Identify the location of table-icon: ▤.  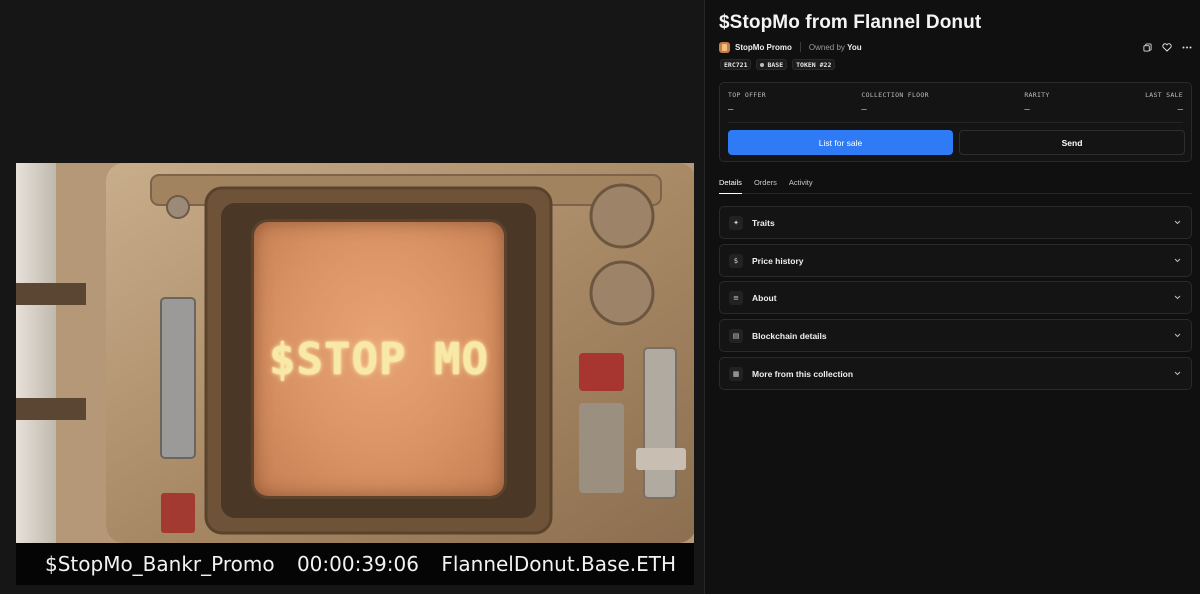
(736, 335).